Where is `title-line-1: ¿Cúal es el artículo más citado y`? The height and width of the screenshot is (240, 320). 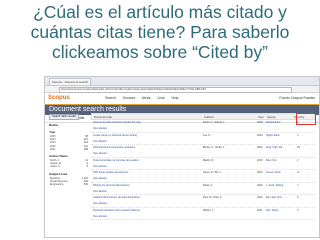 title-line-1: ¿Cúal es el artículo más citado y is located at coordinates (160, 12).